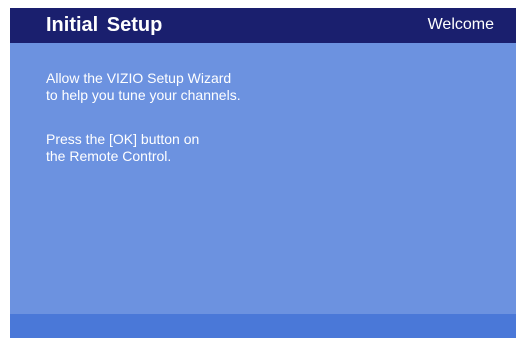 The height and width of the screenshot is (343, 526). What do you see at coordinates (263, 25) in the screenshot?
I see `header-bar: Initial Setup Welcome` at bounding box center [263, 25].